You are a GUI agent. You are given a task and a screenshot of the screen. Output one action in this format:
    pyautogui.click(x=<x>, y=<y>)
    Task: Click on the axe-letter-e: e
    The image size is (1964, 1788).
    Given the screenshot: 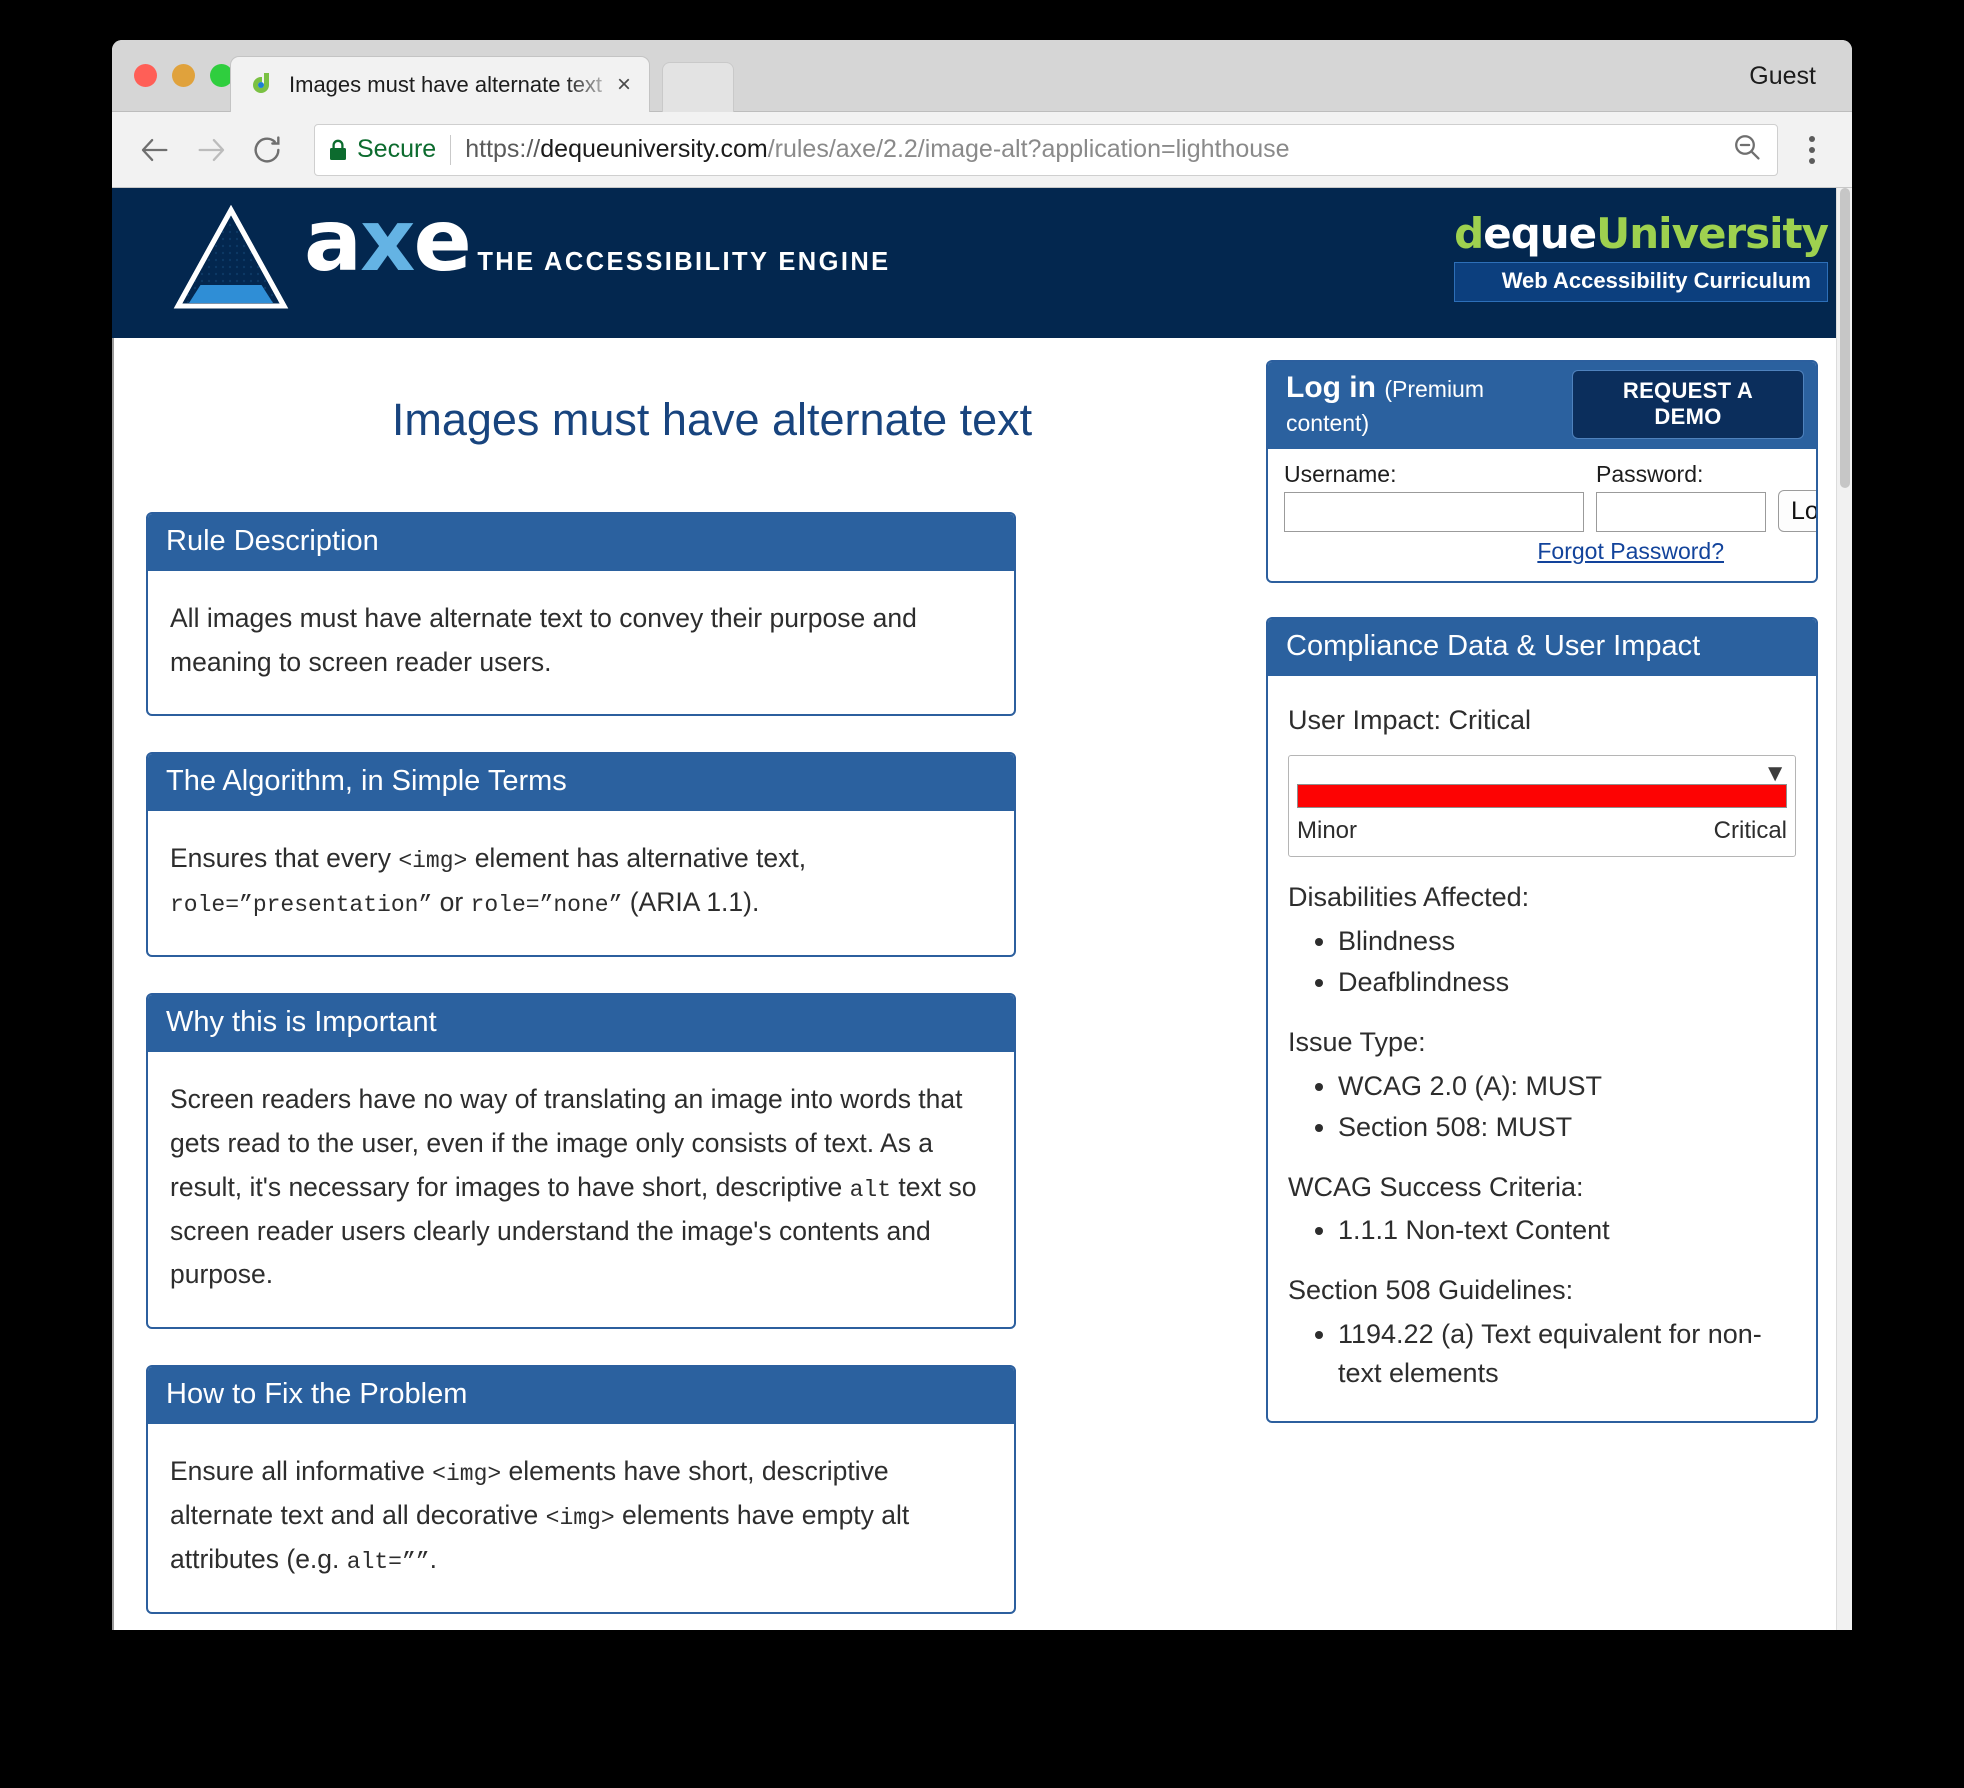 What is the action you would take?
    pyautogui.click(x=442, y=241)
    